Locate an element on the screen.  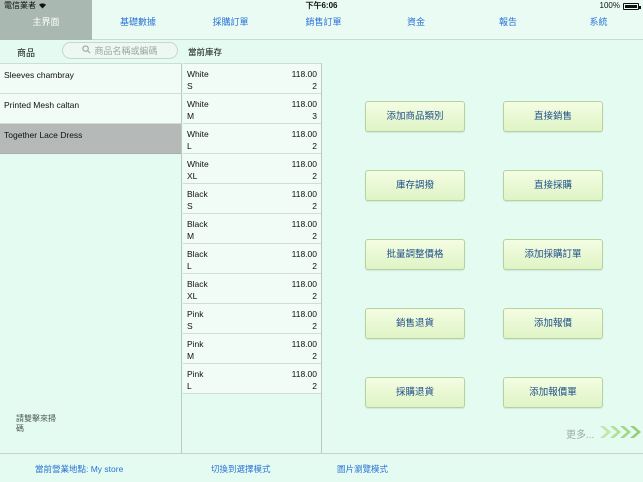
stock-quantity: 3 is located at coordinates (314, 116).